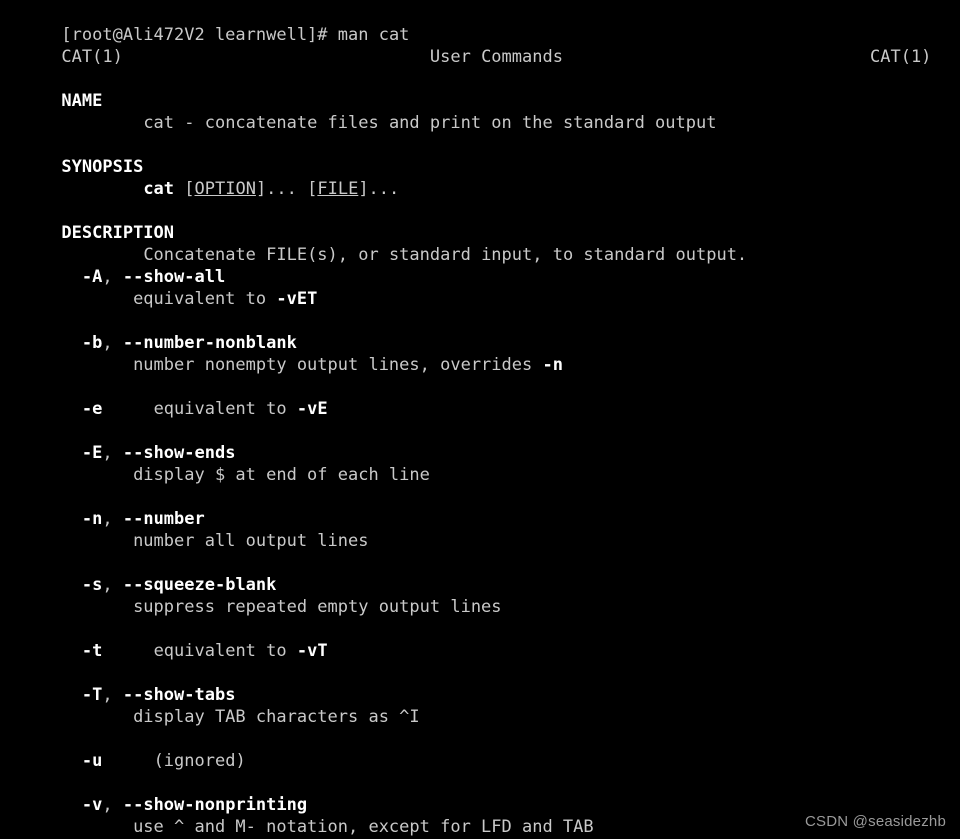 The image size is (960, 839). What do you see at coordinates (174, 277) in the screenshot?
I see `option-flag-long: --show-all` at bounding box center [174, 277].